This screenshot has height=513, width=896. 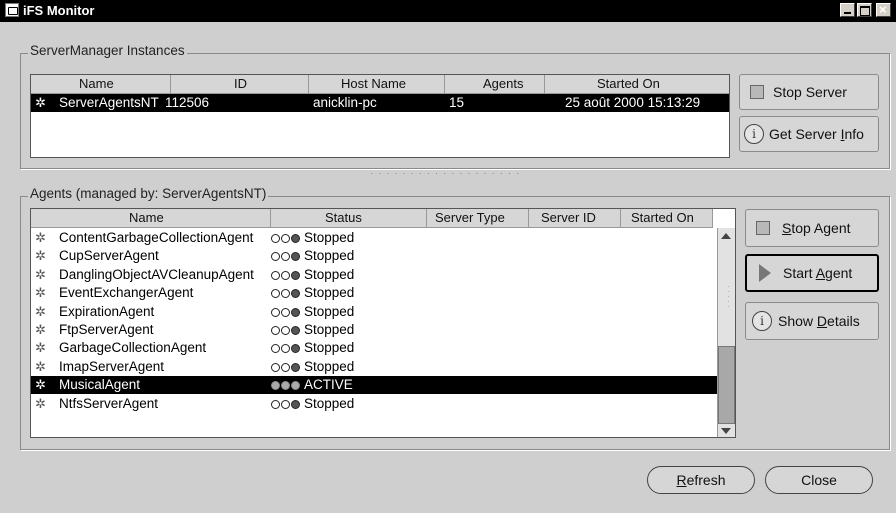 I want to click on vertical-scrollbar, so click(x=726, y=332).